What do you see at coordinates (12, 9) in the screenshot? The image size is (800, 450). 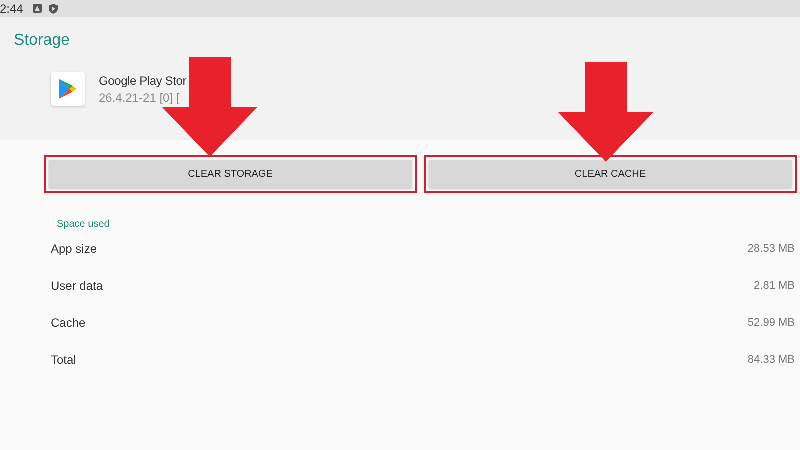 I see `clock-time: 2:44` at bounding box center [12, 9].